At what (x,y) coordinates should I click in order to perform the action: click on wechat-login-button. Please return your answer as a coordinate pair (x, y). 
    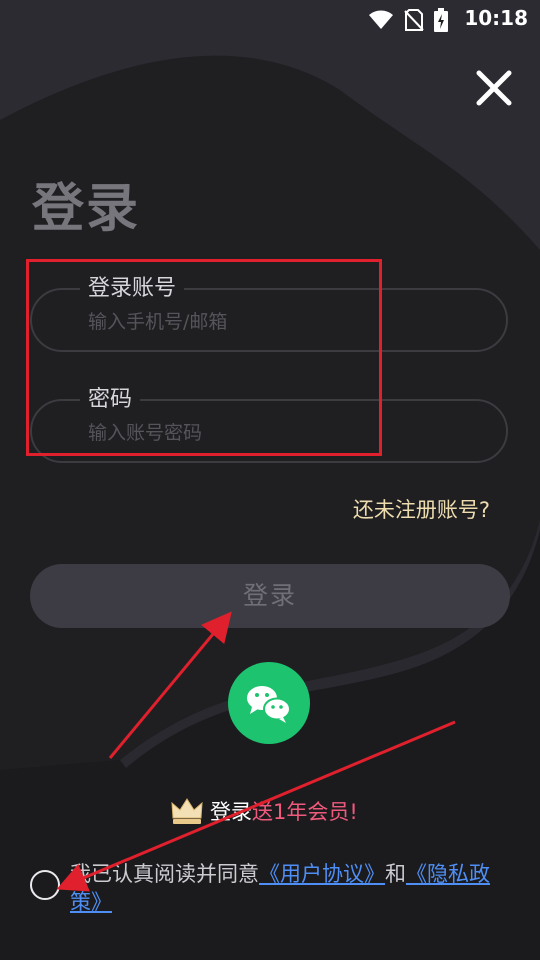
    Looking at the image, I should click on (269, 703).